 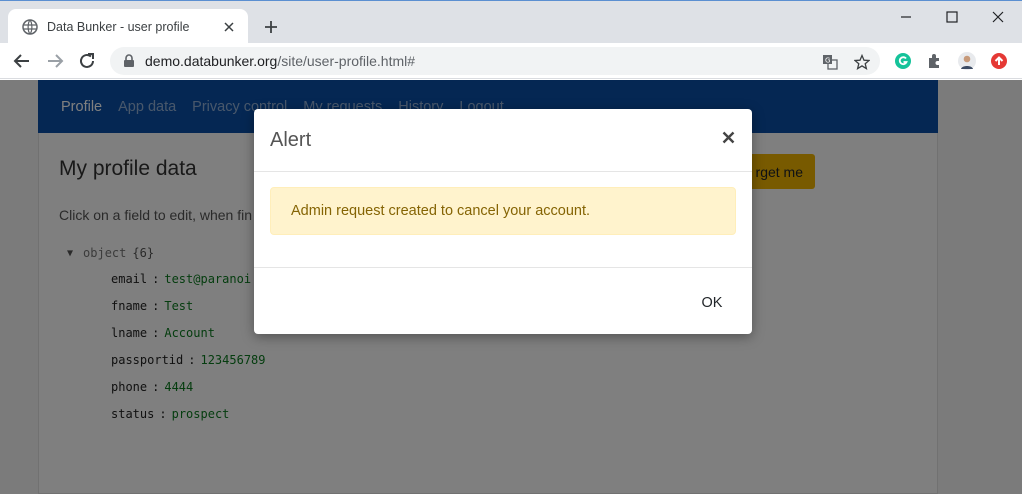 What do you see at coordinates (503, 140) in the screenshot?
I see `modal-header: Alert` at bounding box center [503, 140].